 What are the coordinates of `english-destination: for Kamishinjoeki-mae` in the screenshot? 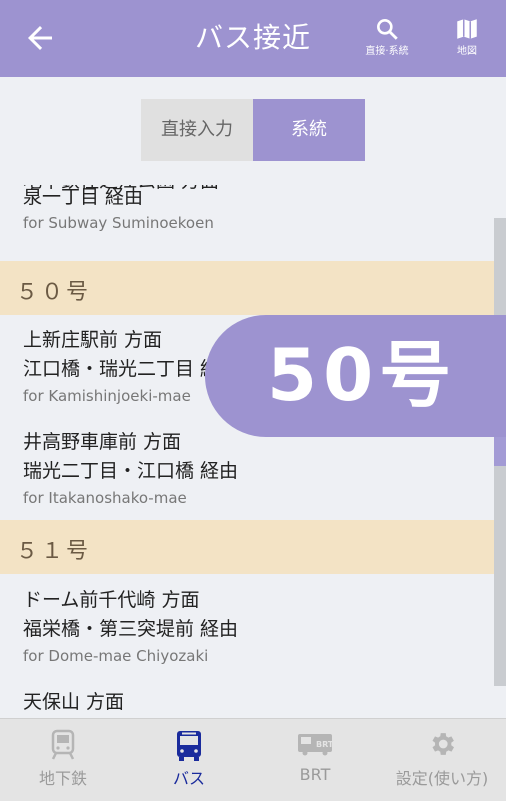 It's located at (107, 396).